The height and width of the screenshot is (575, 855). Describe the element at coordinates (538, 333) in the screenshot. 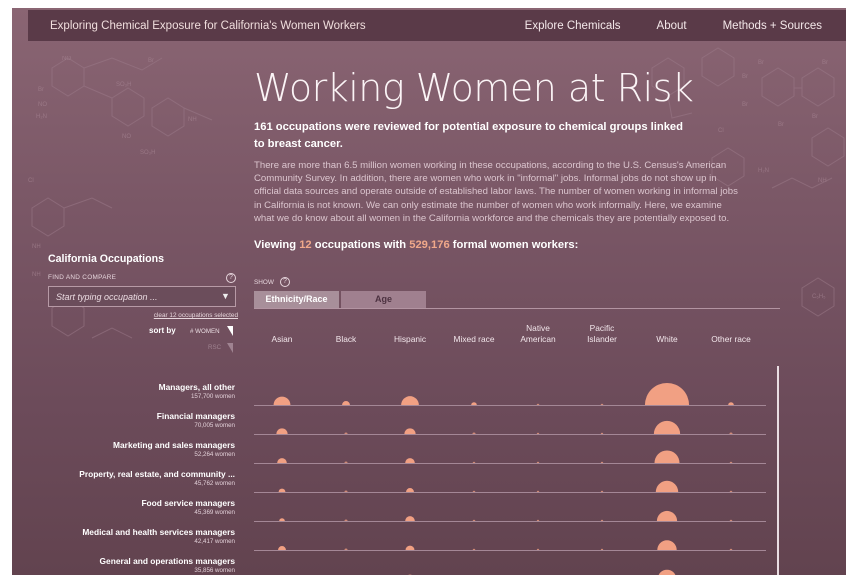

I see `column-header-native-american: Native American` at that location.